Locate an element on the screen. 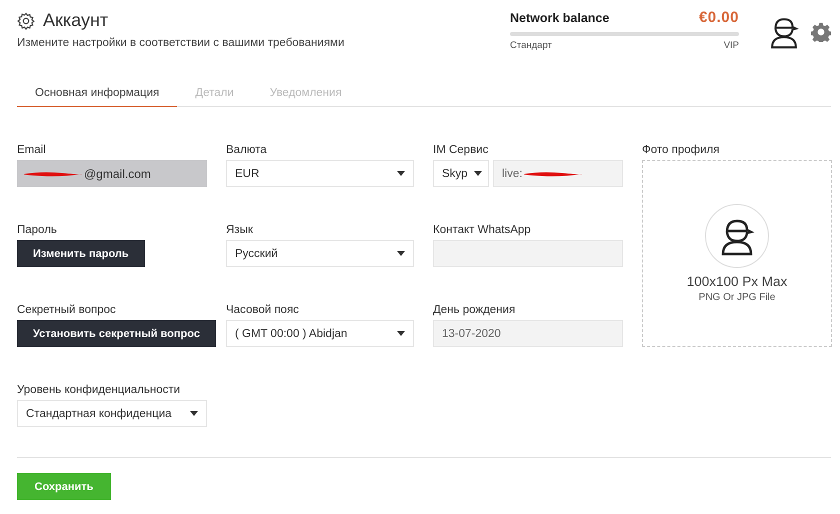 This screenshot has width=840, height=514. field-label: Пароль is located at coordinates (37, 230).